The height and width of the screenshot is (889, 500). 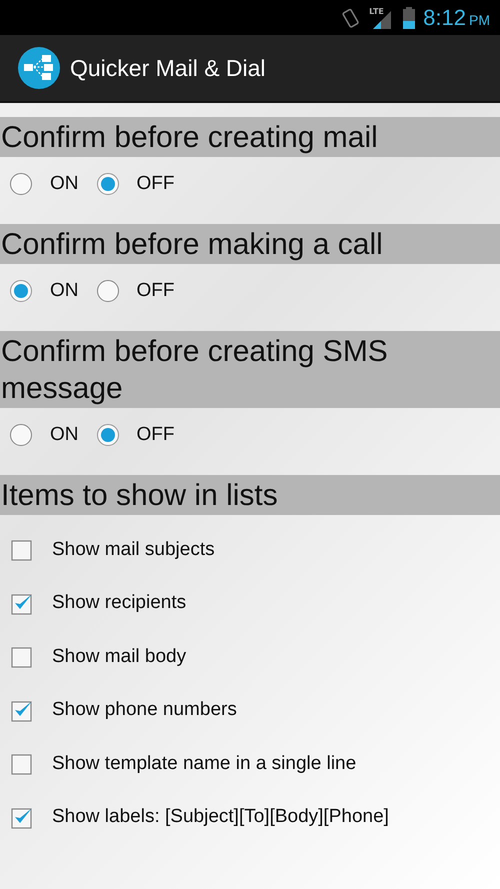 I want to click on clock-period: PM, so click(x=479, y=20).